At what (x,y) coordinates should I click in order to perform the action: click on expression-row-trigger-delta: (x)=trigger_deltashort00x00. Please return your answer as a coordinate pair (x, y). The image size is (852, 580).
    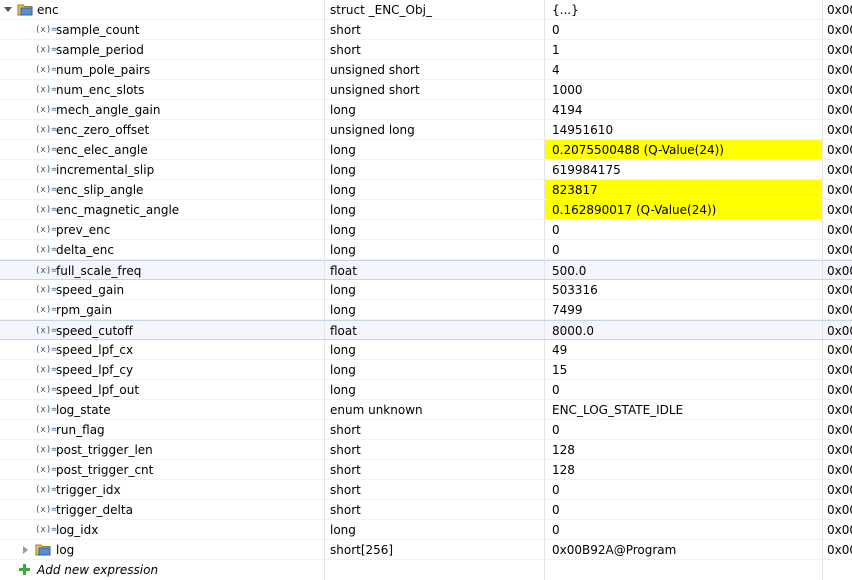
    Looking at the image, I should click on (426, 510).